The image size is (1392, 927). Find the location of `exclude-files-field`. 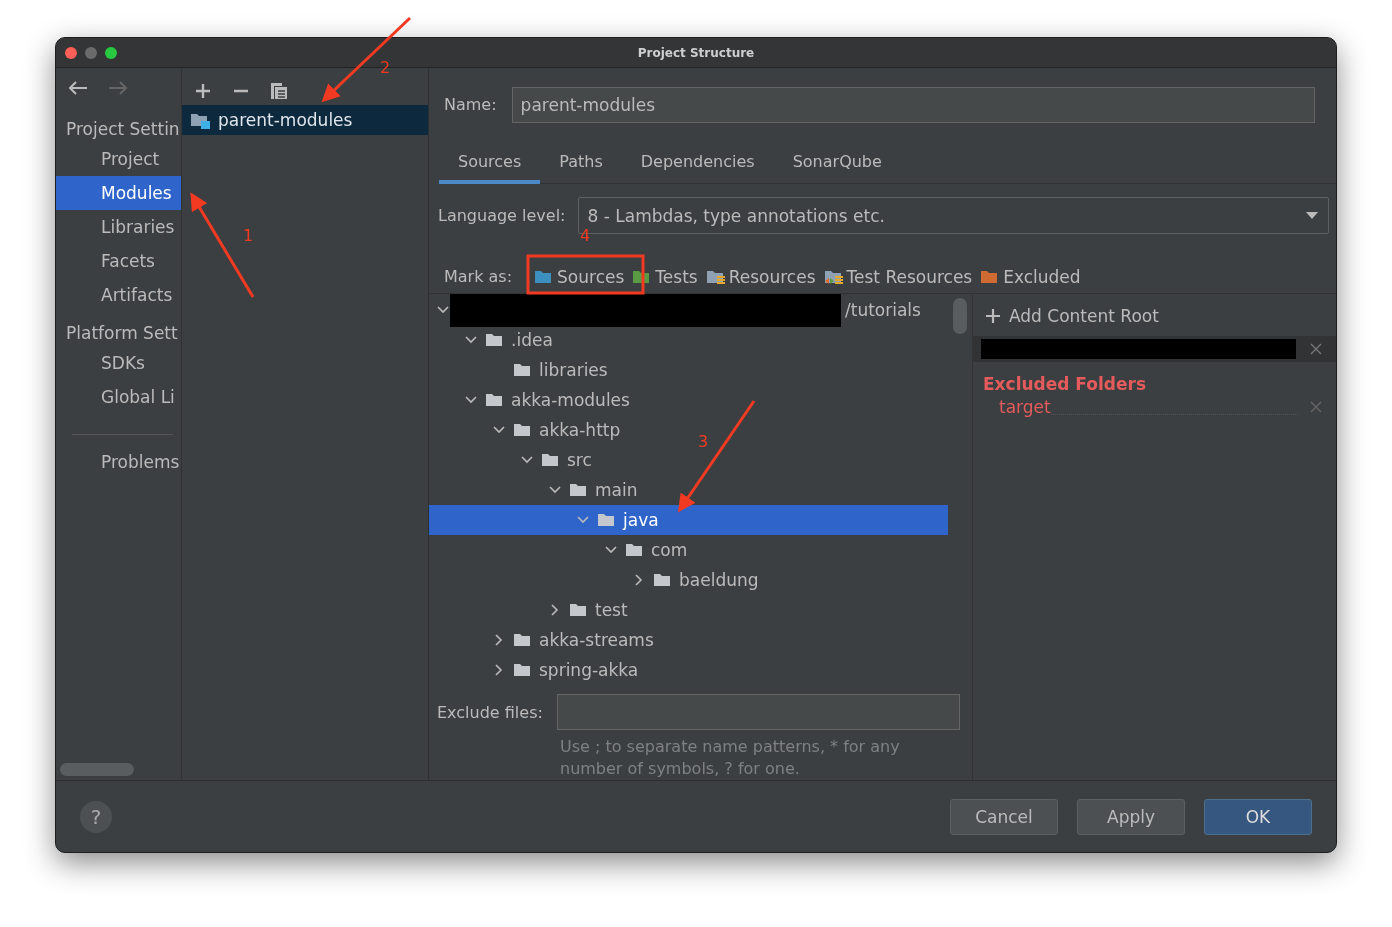

exclude-files-field is located at coordinates (758, 712).